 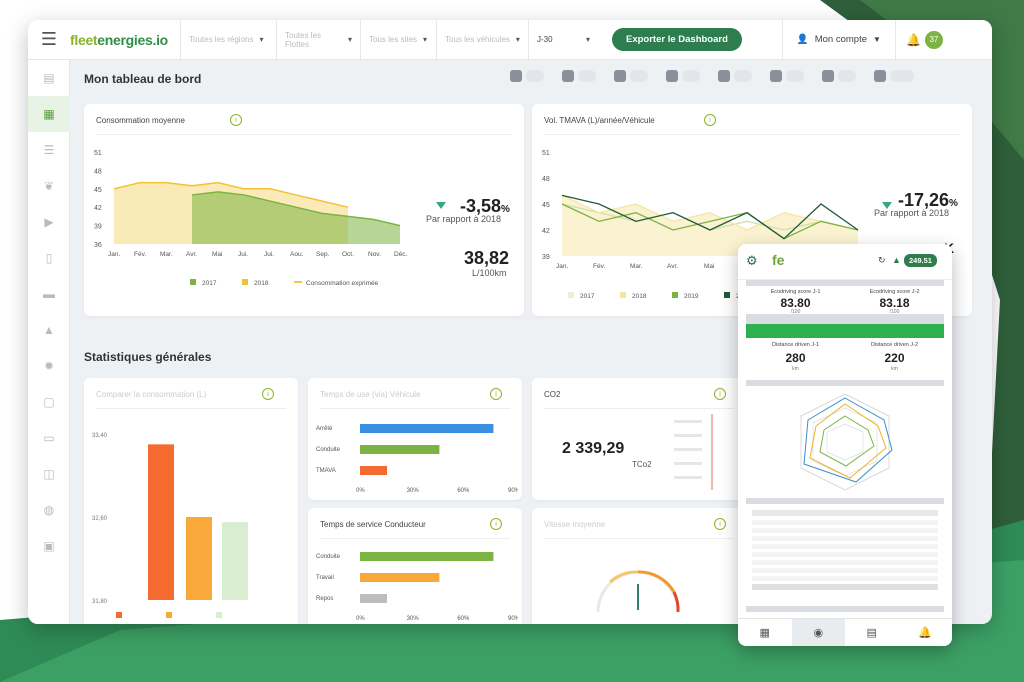 What do you see at coordinates (98, 171) in the screenshot?
I see `y-tick-label: 48` at bounding box center [98, 171].